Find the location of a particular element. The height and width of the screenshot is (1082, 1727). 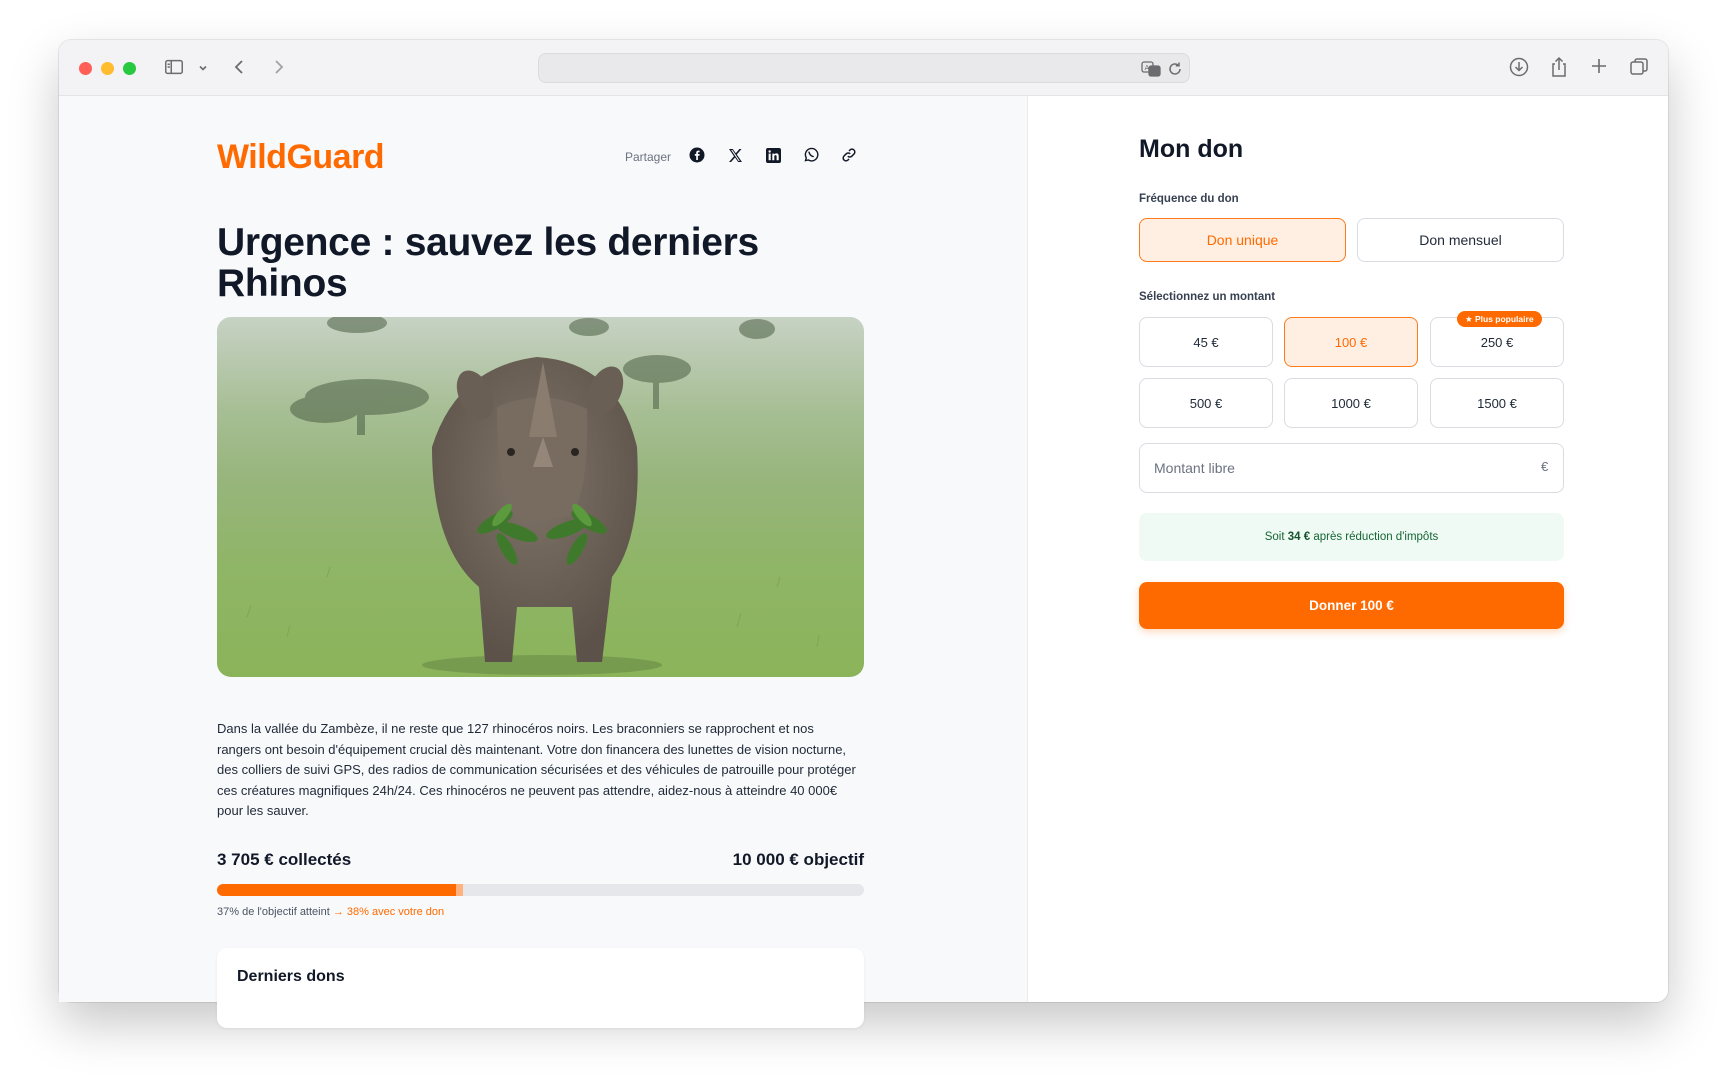

link-icon is located at coordinates (849, 155).